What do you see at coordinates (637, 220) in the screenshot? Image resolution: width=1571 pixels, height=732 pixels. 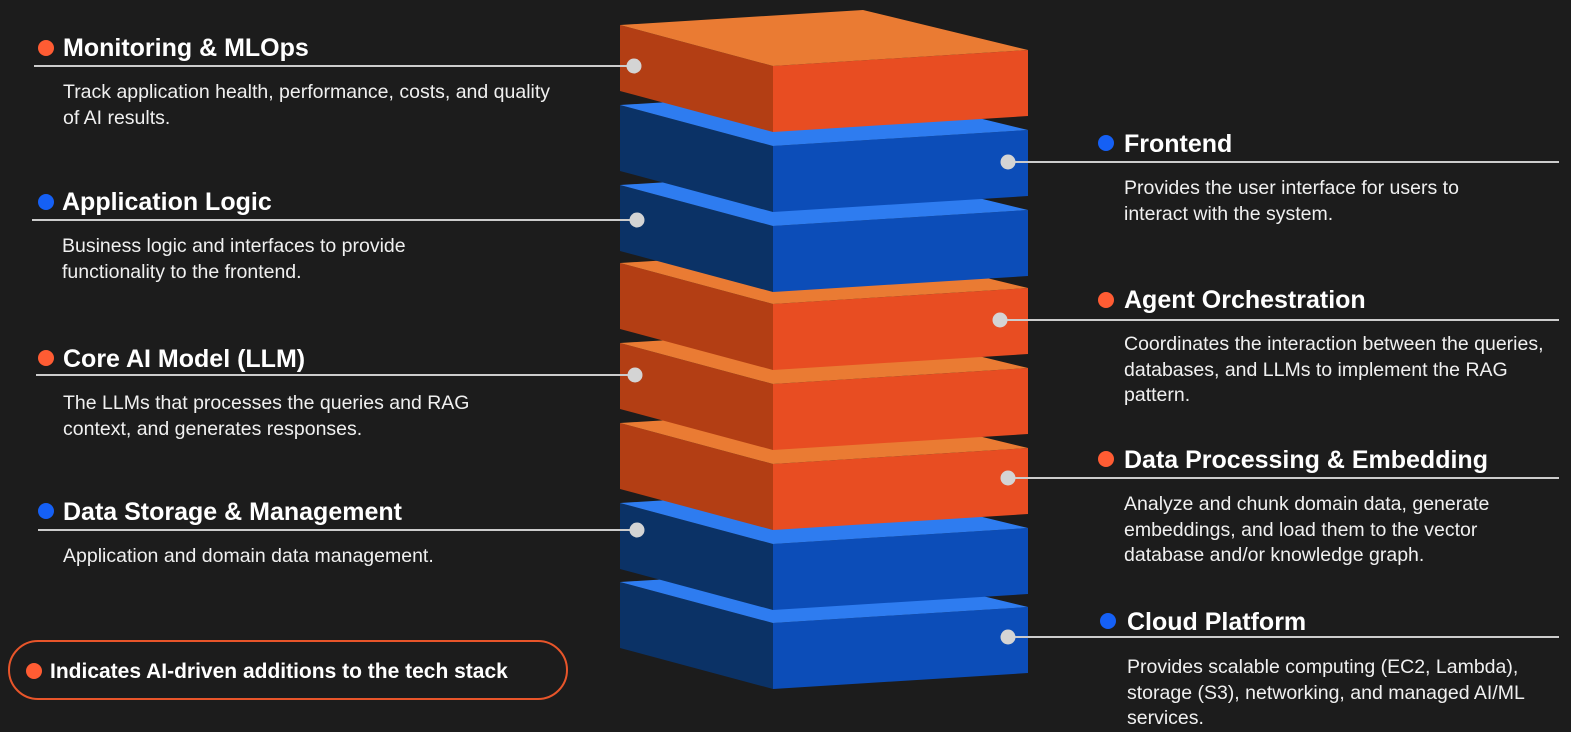 I see `connector-application-logic-endpoint` at bounding box center [637, 220].